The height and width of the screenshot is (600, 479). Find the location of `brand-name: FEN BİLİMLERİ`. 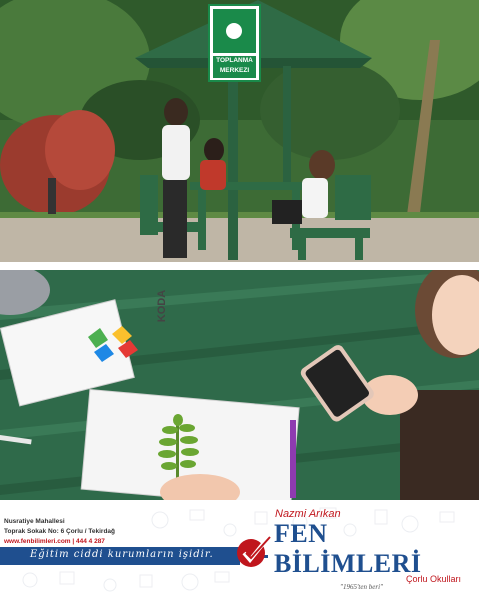

brand-name: FEN BİLİMLERİ is located at coordinates (348, 548).